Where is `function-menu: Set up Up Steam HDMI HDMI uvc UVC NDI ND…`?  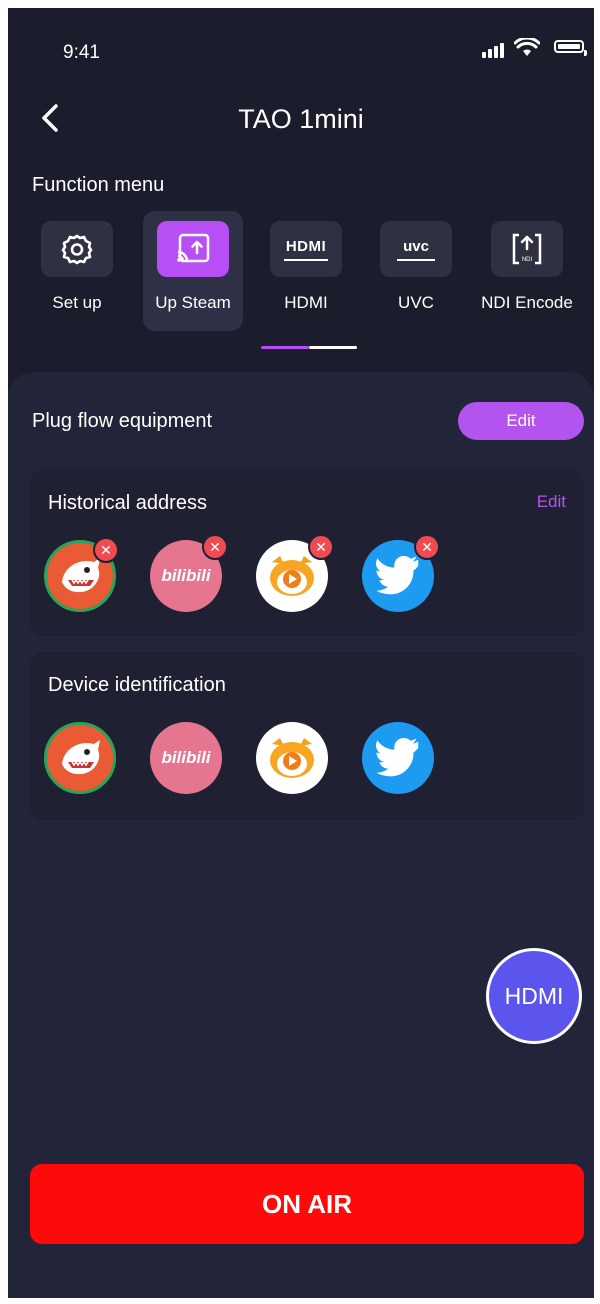 function-menu: Set up Up Steam HDMI HDMI uvc UVC NDI ND… is located at coordinates (301, 276).